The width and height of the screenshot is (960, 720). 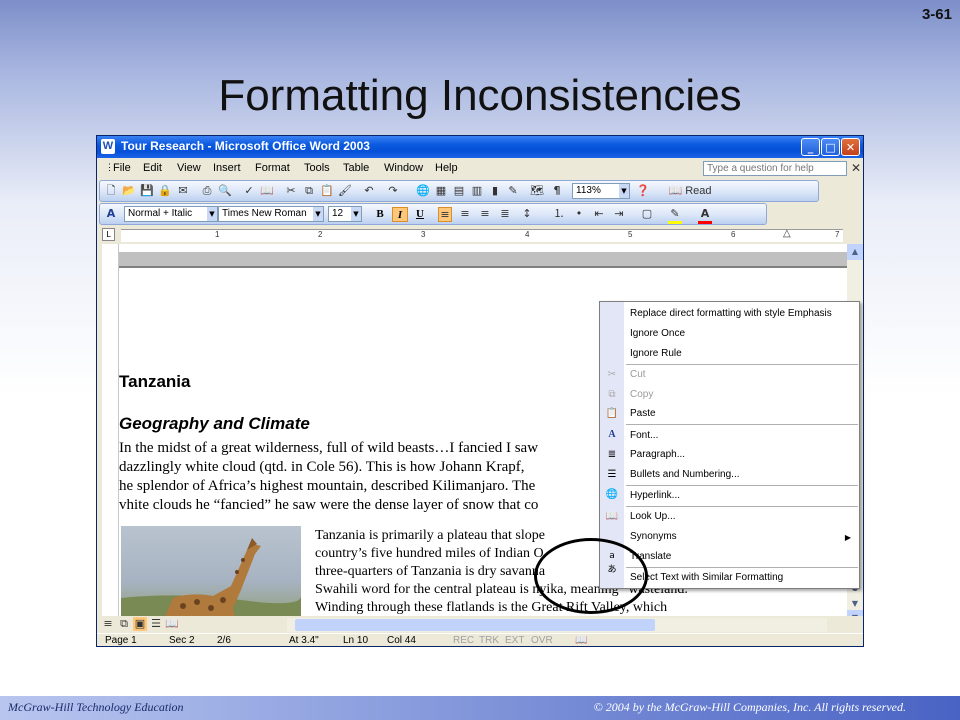 What do you see at coordinates (856, 168) in the screenshot?
I see `document-close-icon: ✕` at bounding box center [856, 168].